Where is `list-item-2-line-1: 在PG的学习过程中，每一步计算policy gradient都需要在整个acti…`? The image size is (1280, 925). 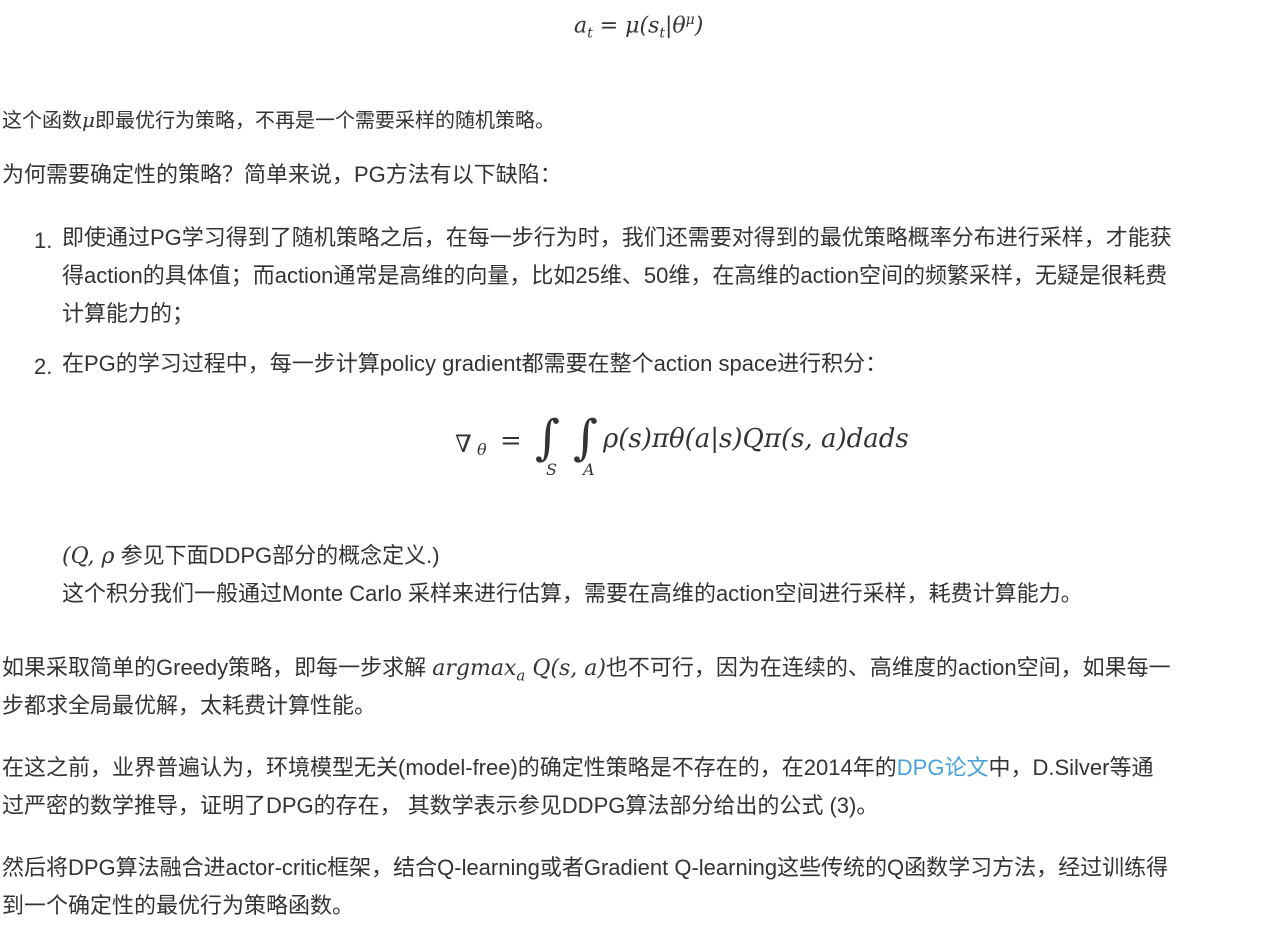 list-item-2-line-1: 在PG的学习过程中，每一步计算policy gradient都需要在整个acti… is located at coordinates (475, 363).